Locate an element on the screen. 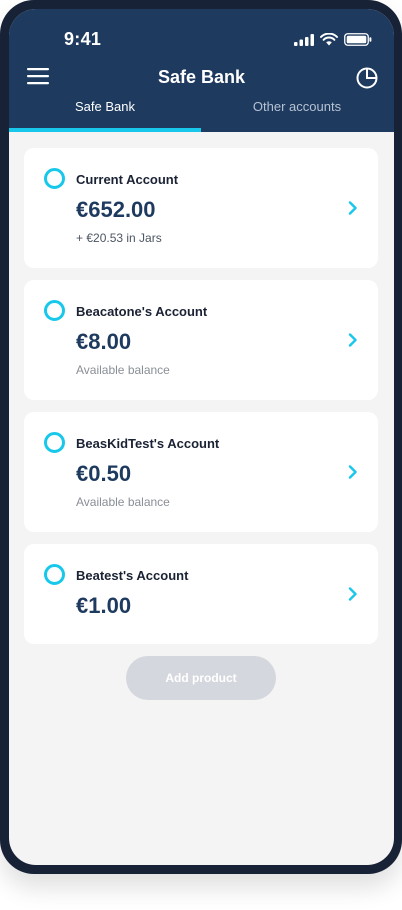  status-icons is located at coordinates (333, 39).